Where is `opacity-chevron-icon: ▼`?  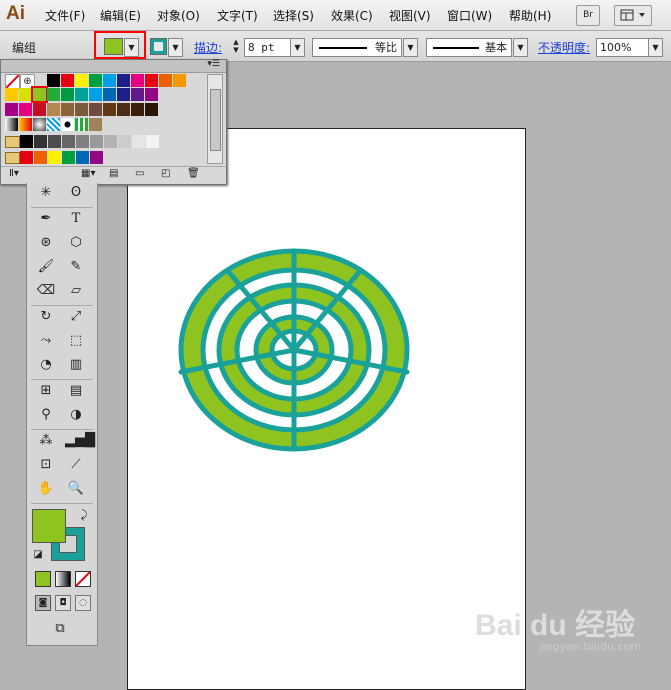
opacity-chevron-icon: ▼ is located at coordinates (655, 47).